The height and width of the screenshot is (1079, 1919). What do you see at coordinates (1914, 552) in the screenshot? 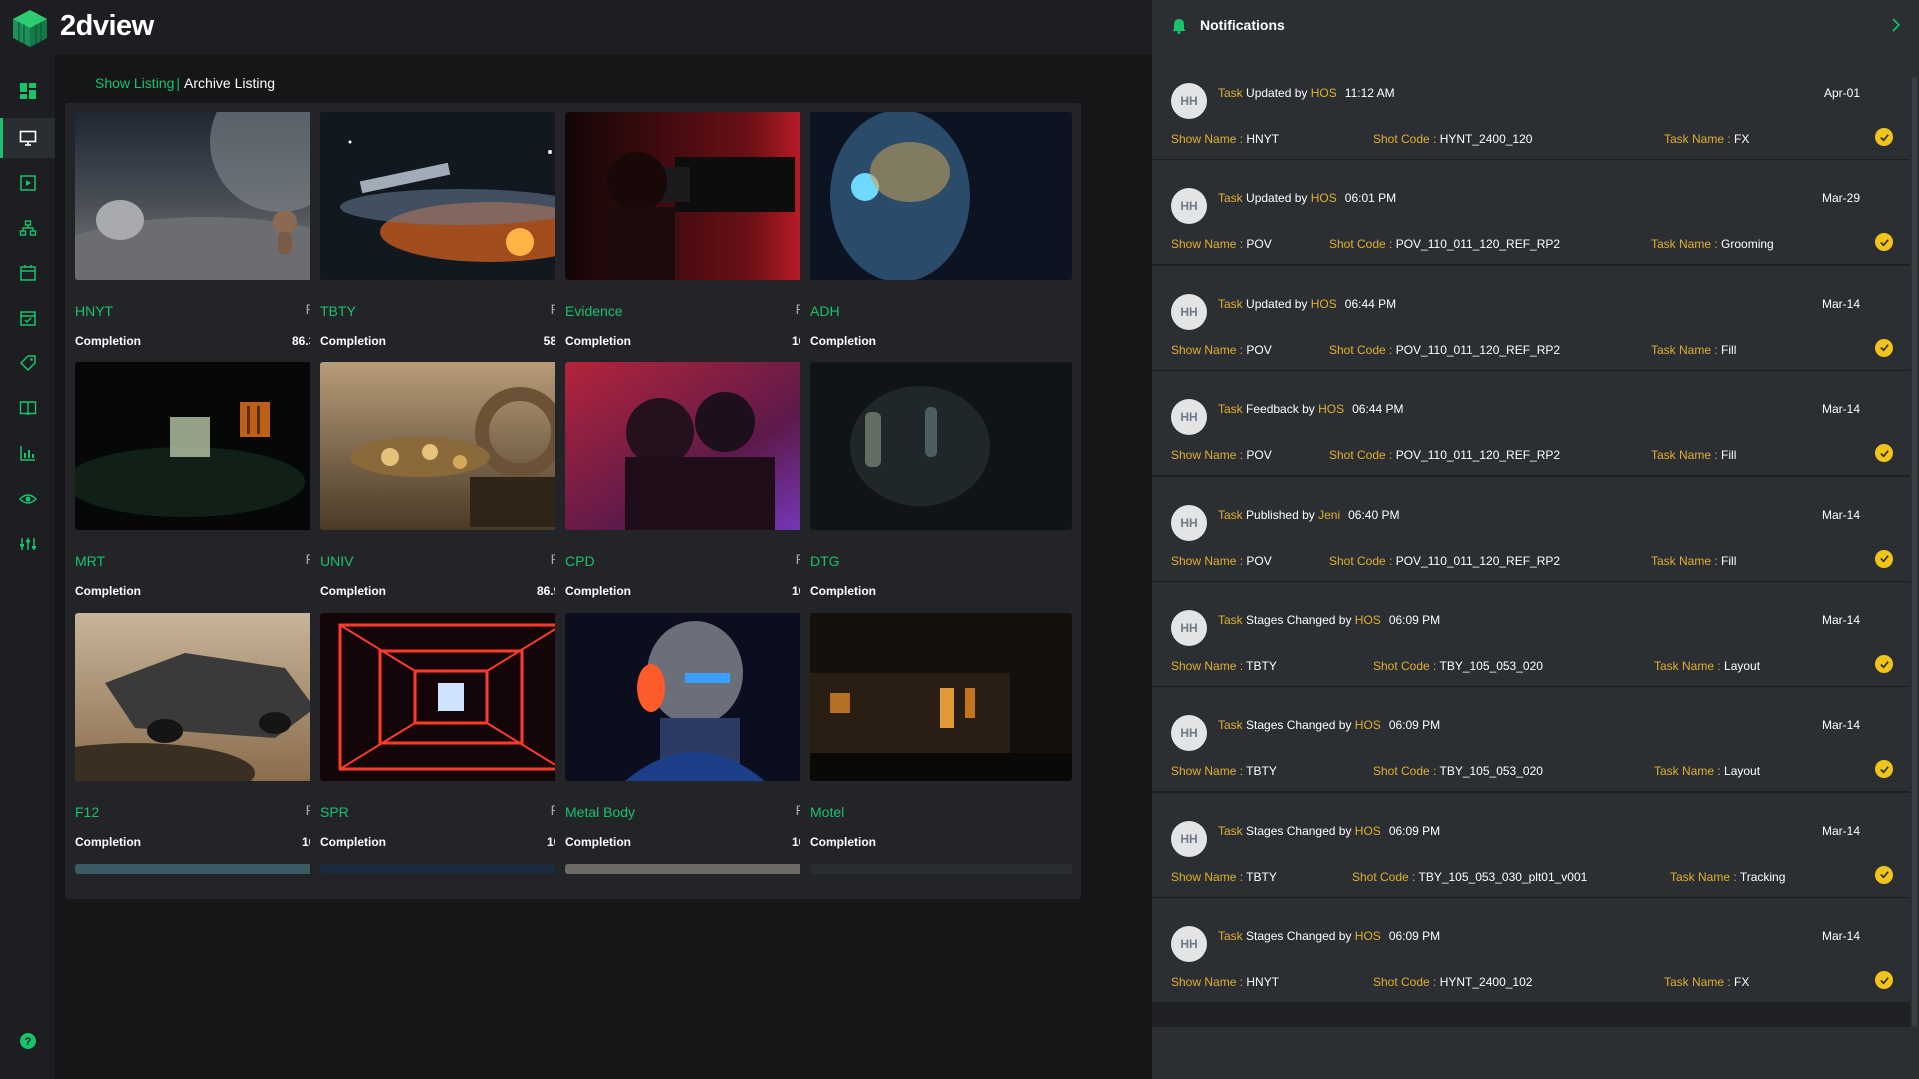
I see `scrollbar-thumb` at bounding box center [1914, 552].